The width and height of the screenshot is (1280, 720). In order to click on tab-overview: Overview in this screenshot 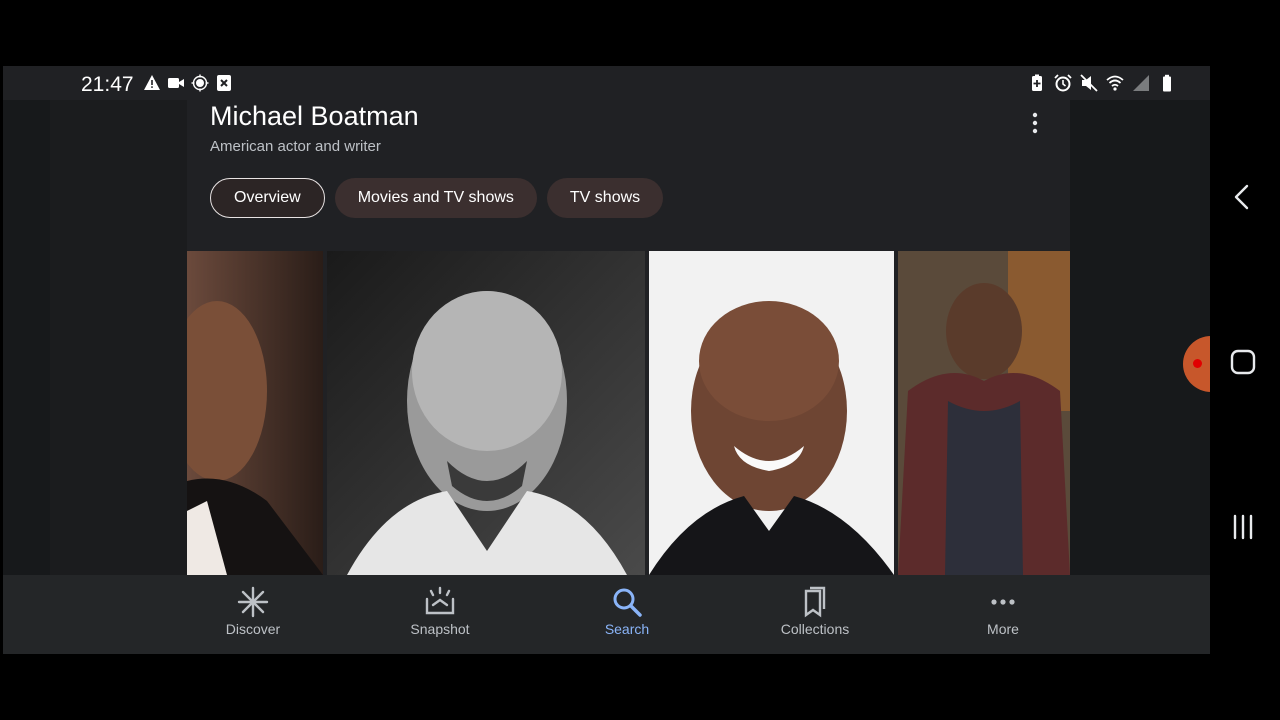, I will do `click(267, 198)`.